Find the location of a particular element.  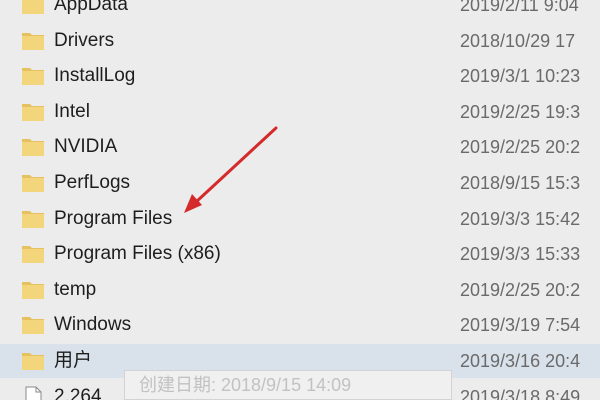

file-modified-date: 2018/9/15 15:3 is located at coordinates (520, 183).